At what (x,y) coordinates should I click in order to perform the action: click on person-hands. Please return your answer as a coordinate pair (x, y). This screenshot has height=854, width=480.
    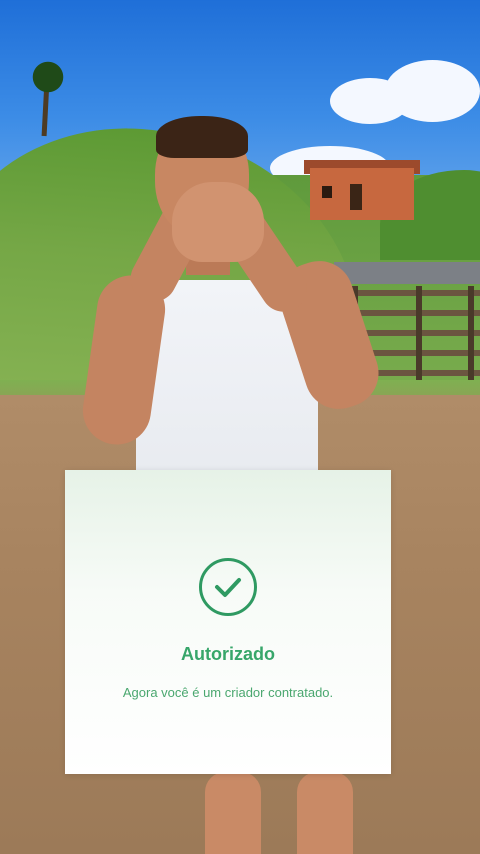
    Looking at the image, I should click on (218, 222).